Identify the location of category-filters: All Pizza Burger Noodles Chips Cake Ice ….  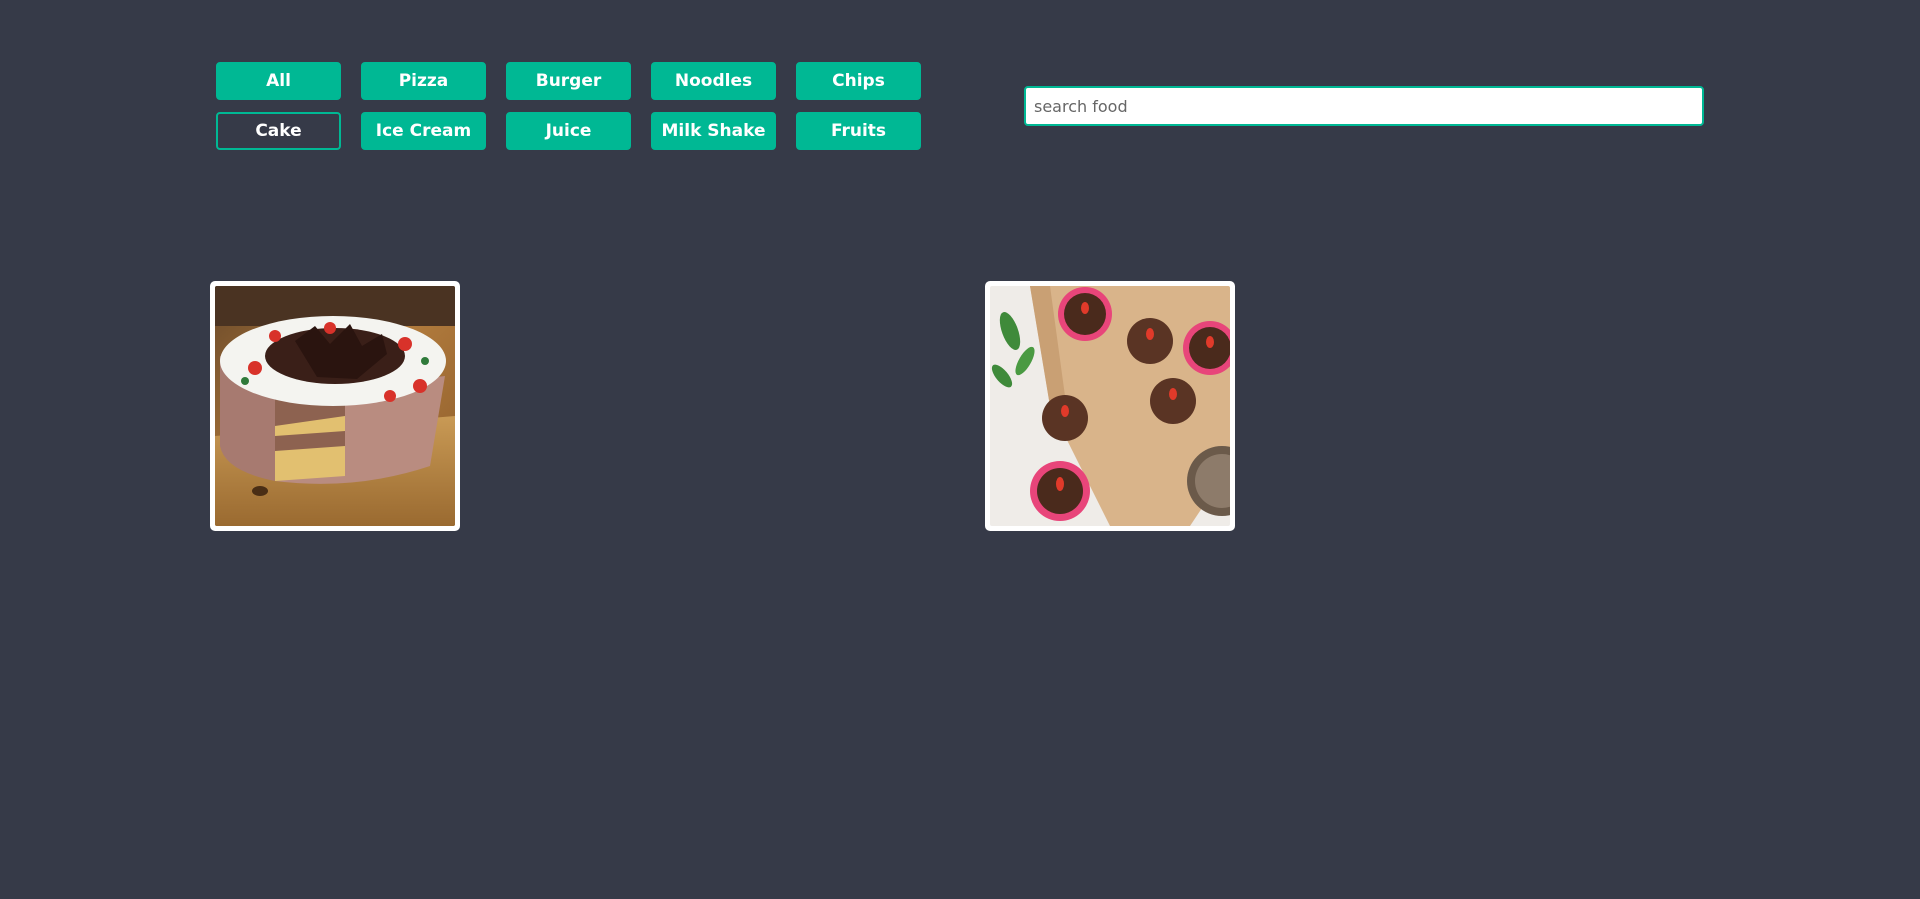
(569, 106).